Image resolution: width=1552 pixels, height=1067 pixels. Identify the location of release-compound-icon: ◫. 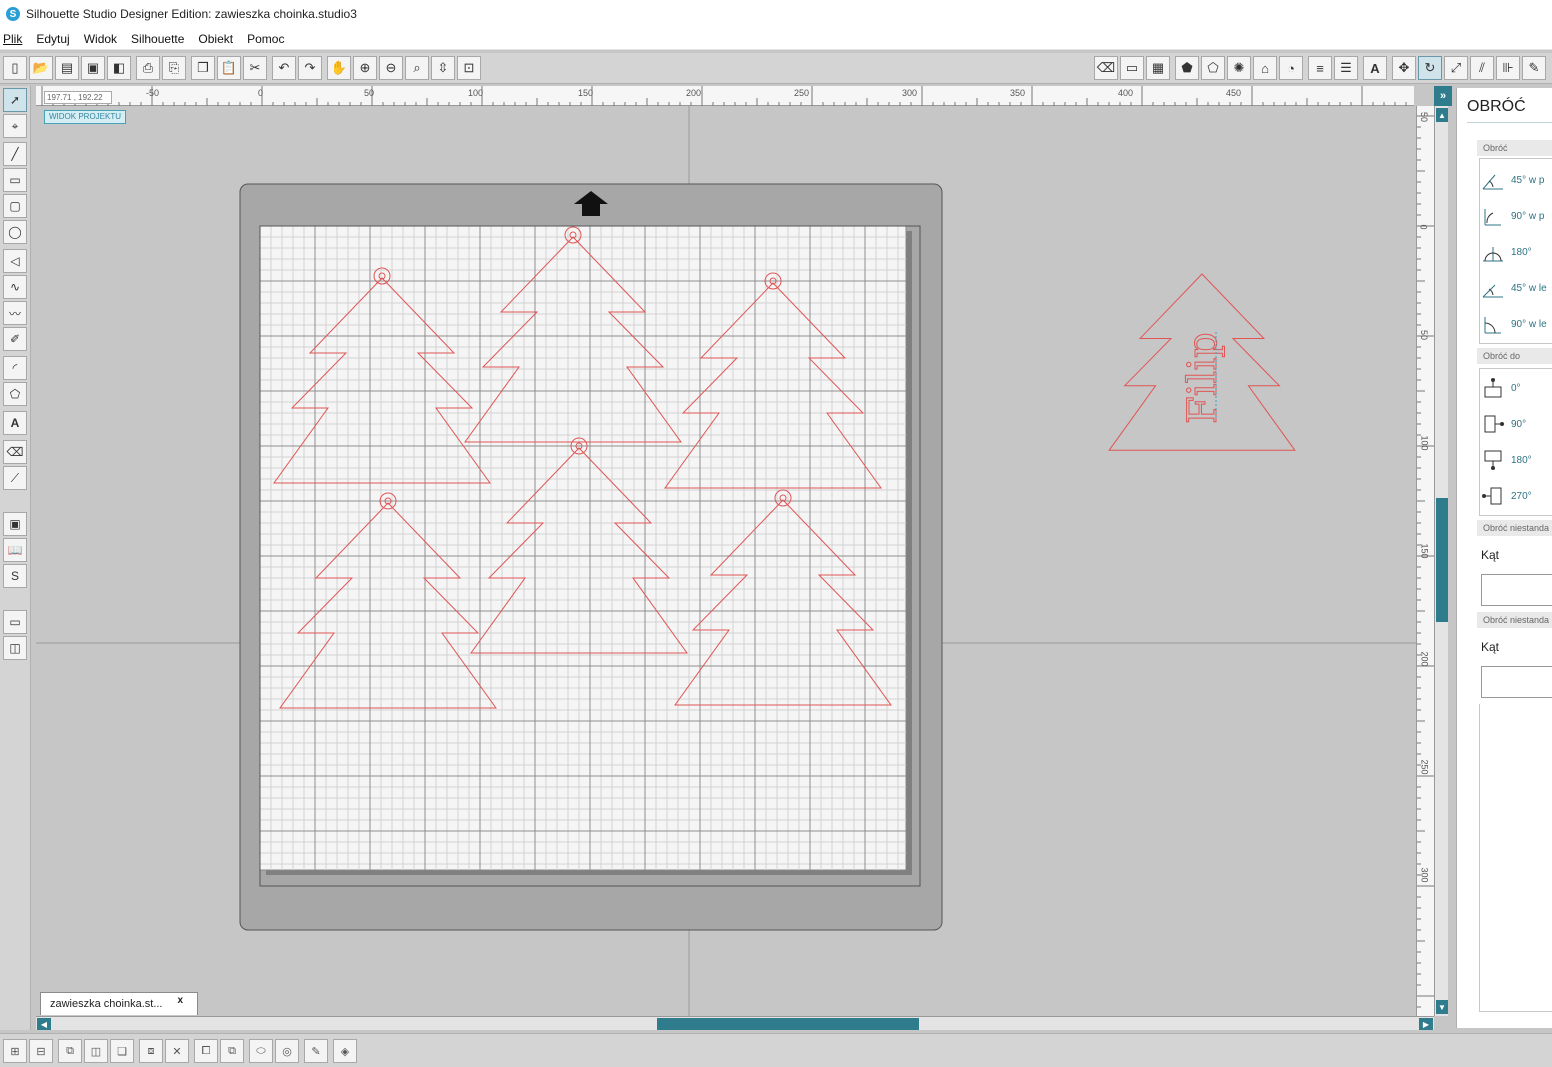
(96, 1051).